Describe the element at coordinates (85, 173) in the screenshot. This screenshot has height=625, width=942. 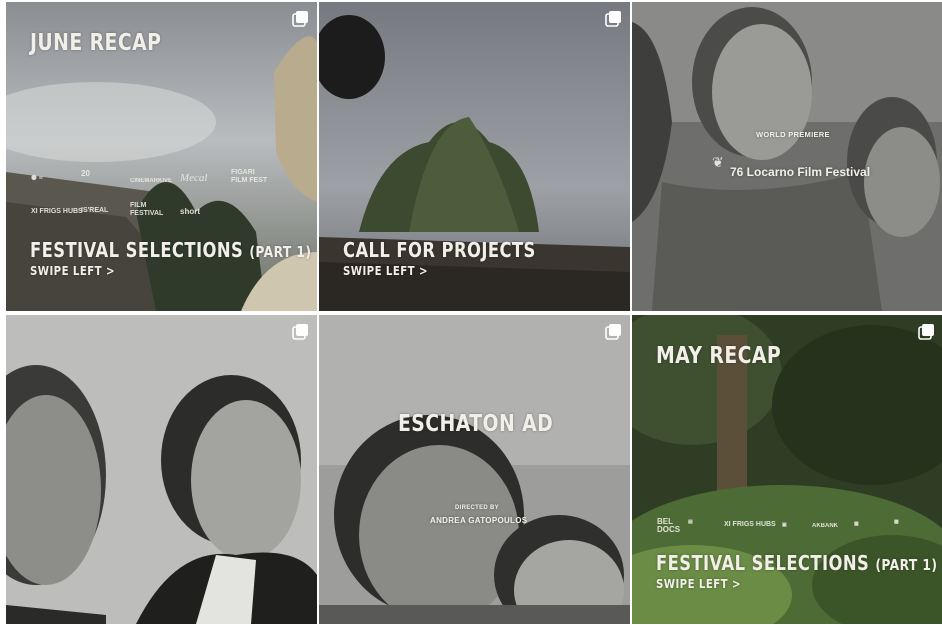
I see `festival-logo: 20` at that location.